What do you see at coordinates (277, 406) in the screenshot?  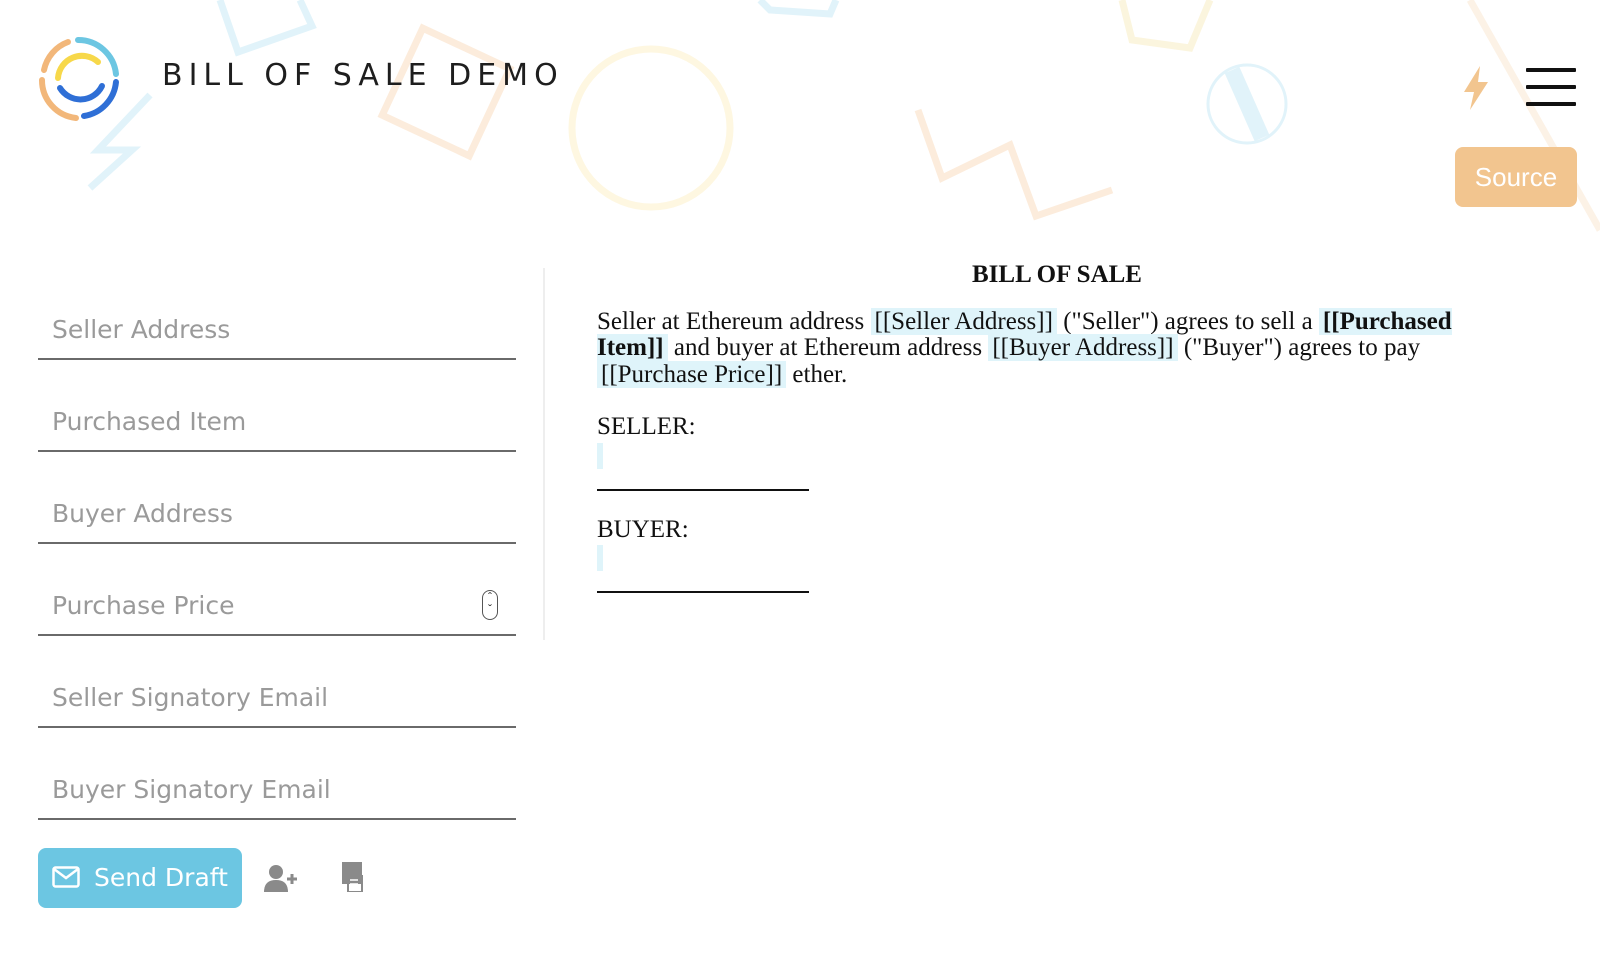 I see `purchased-item-field` at bounding box center [277, 406].